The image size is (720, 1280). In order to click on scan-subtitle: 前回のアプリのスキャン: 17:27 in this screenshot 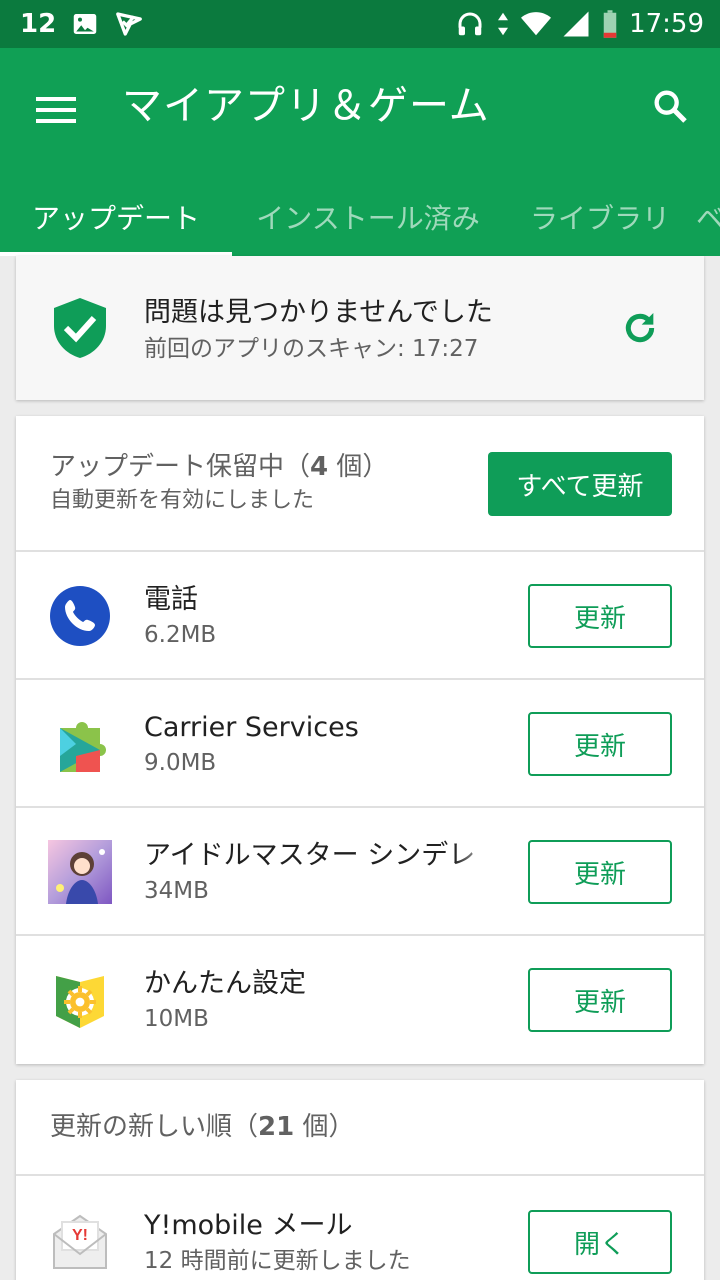, I will do `click(311, 349)`.